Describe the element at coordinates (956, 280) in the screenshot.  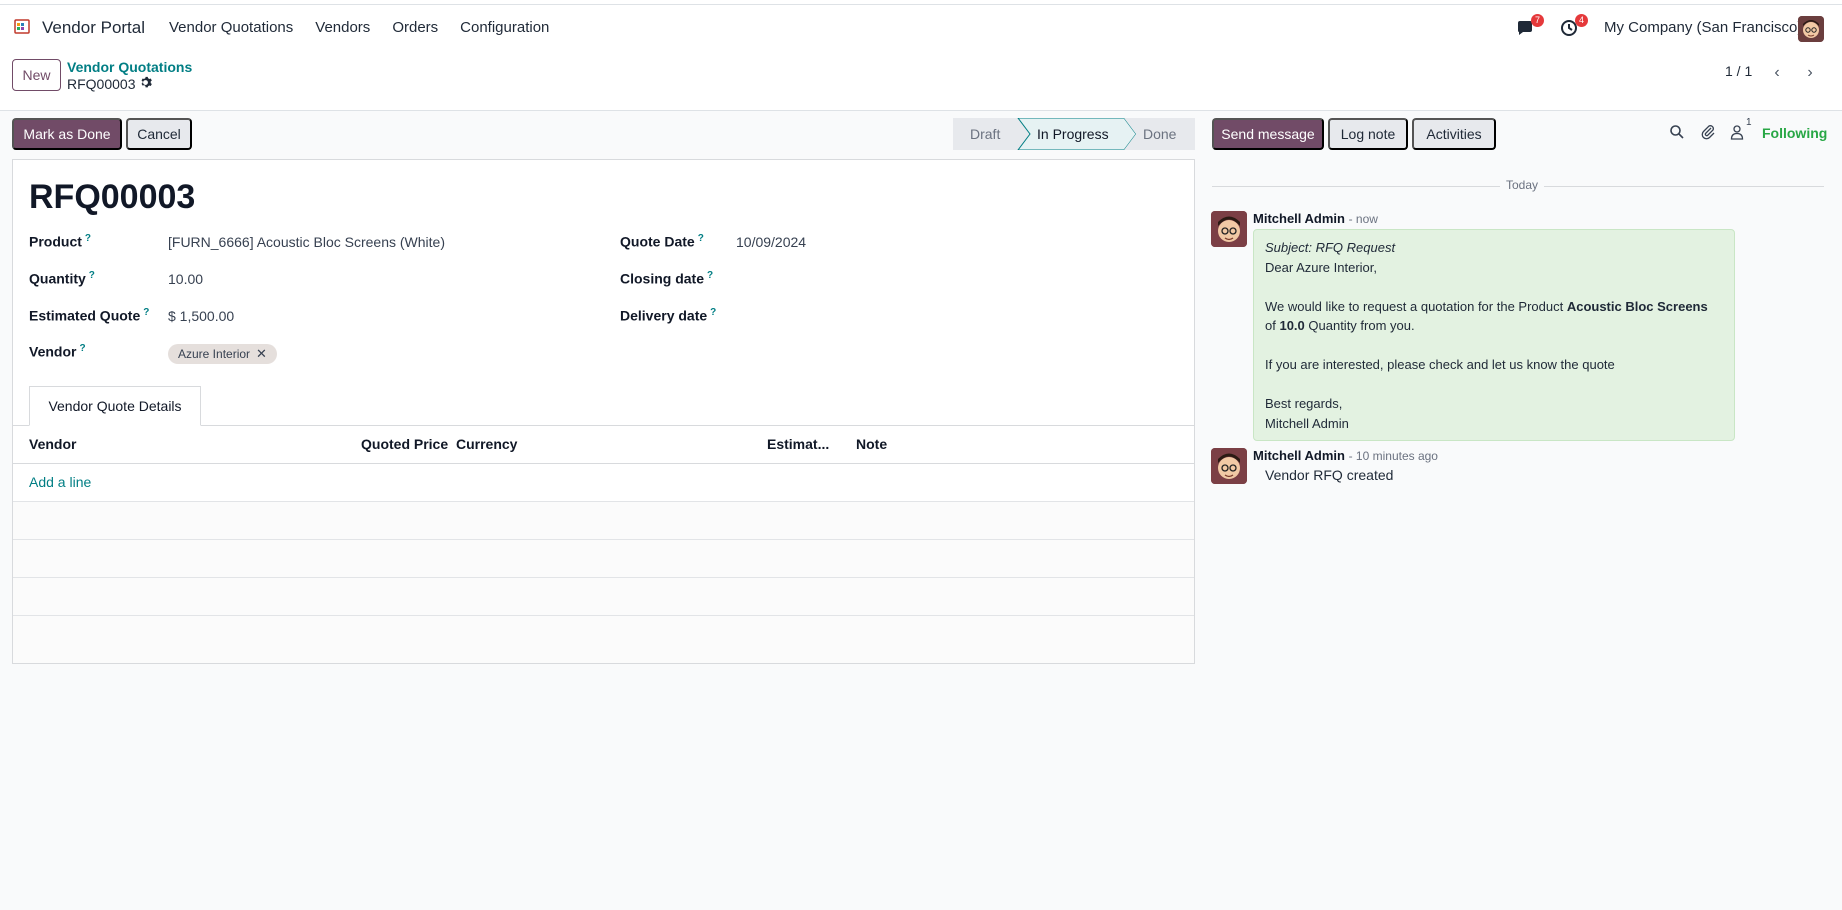
I see `closing-date-field` at that location.